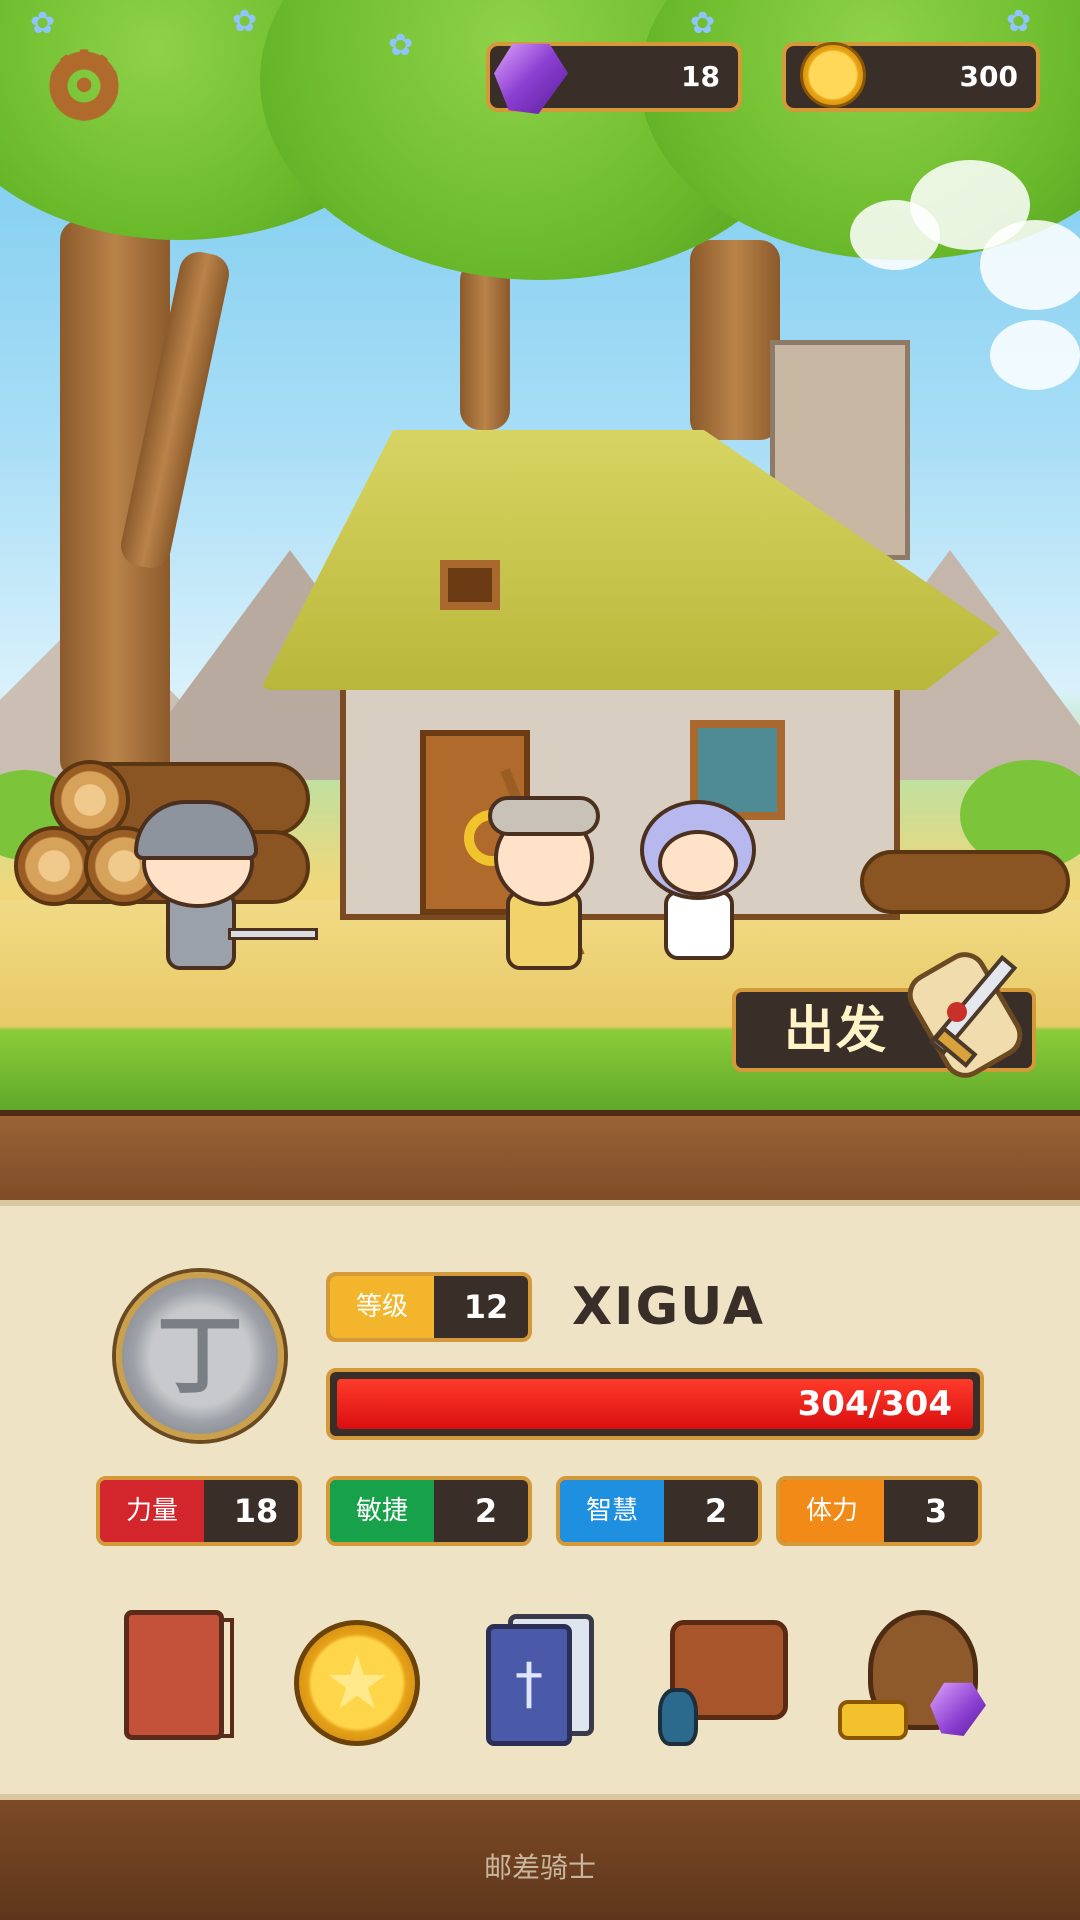  What do you see at coordinates (486, 1307) in the screenshot?
I see `level-value: 12` at bounding box center [486, 1307].